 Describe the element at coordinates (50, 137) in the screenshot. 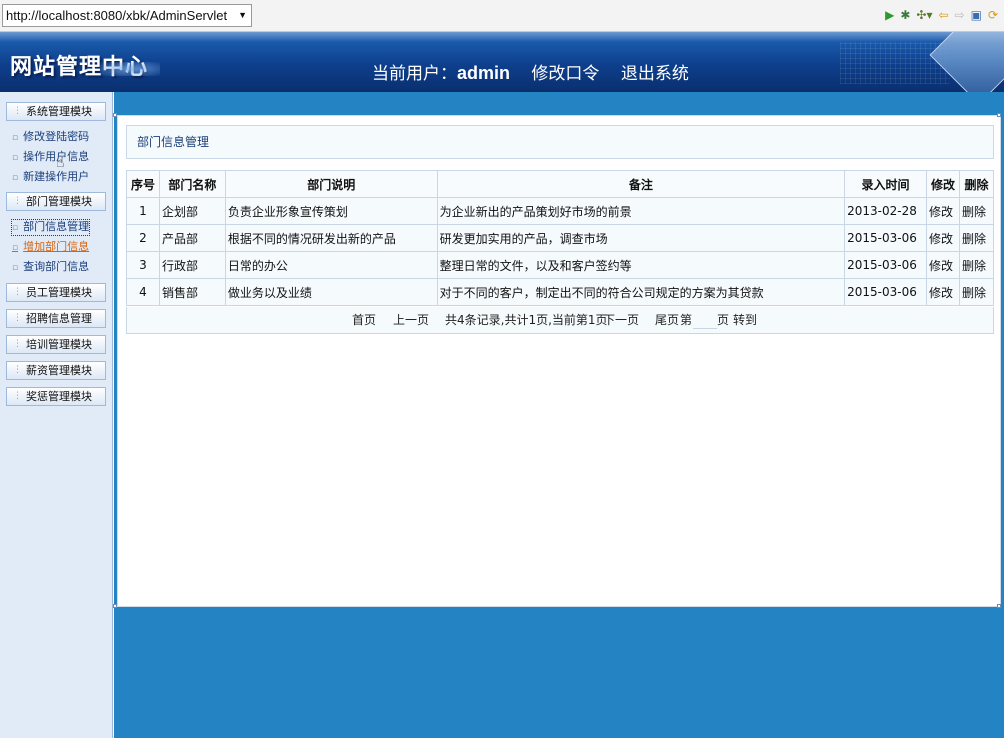

I see `sidebar-item-change-password: ▫ 修改登陆密码` at that location.